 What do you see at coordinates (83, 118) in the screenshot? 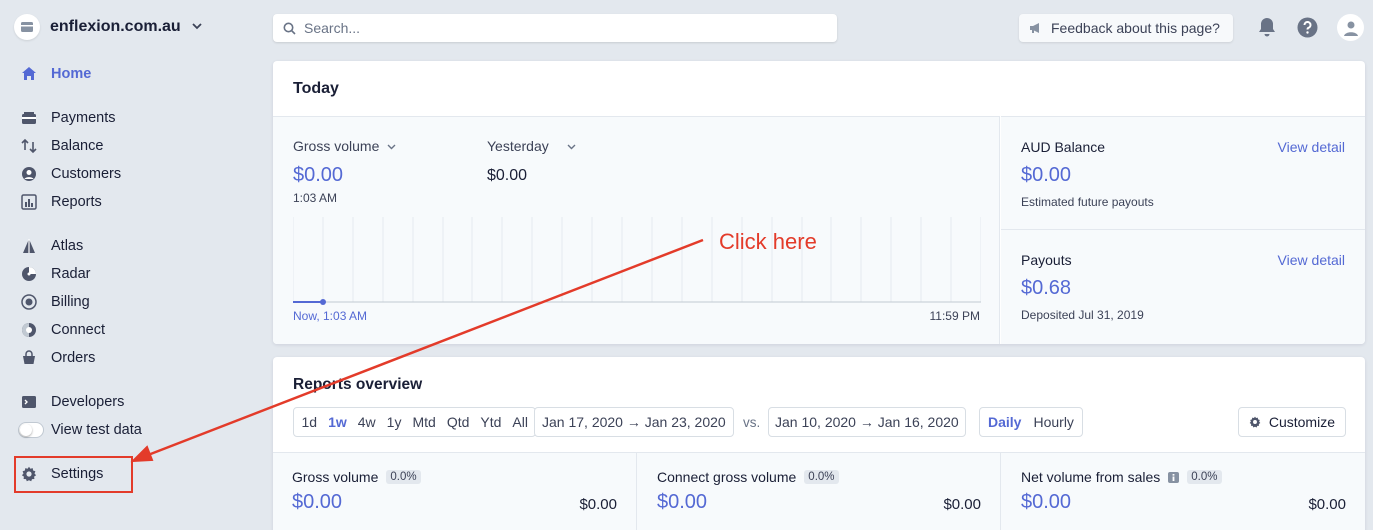
I see `sidebar-label: Payments` at bounding box center [83, 118].